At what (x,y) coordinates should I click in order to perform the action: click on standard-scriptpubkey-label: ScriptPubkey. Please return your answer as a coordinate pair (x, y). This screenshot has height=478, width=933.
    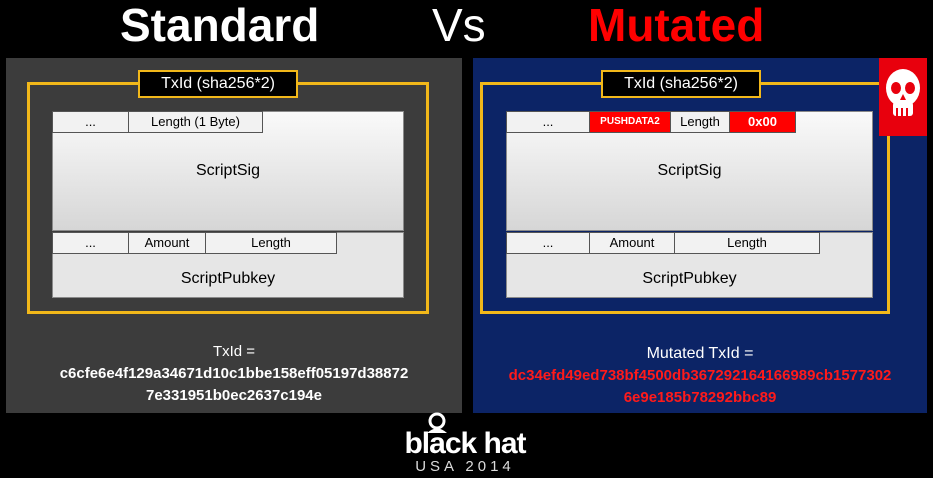
    Looking at the image, I should click on (228, 278).